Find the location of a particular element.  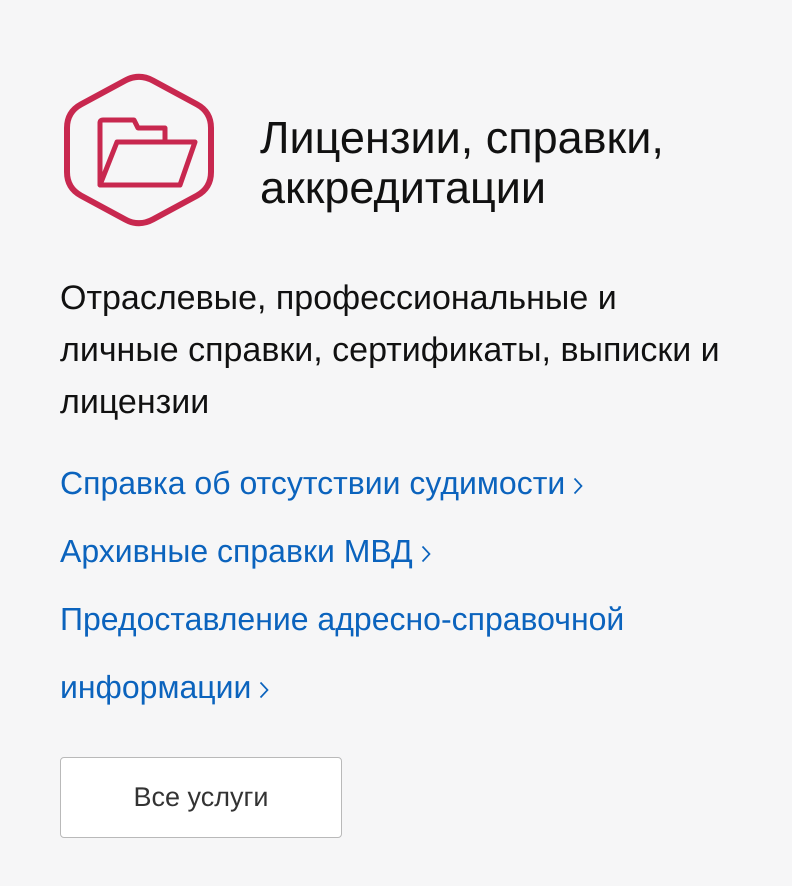

service-link: Архивные справки МВД is located at coordinates (245, 551).